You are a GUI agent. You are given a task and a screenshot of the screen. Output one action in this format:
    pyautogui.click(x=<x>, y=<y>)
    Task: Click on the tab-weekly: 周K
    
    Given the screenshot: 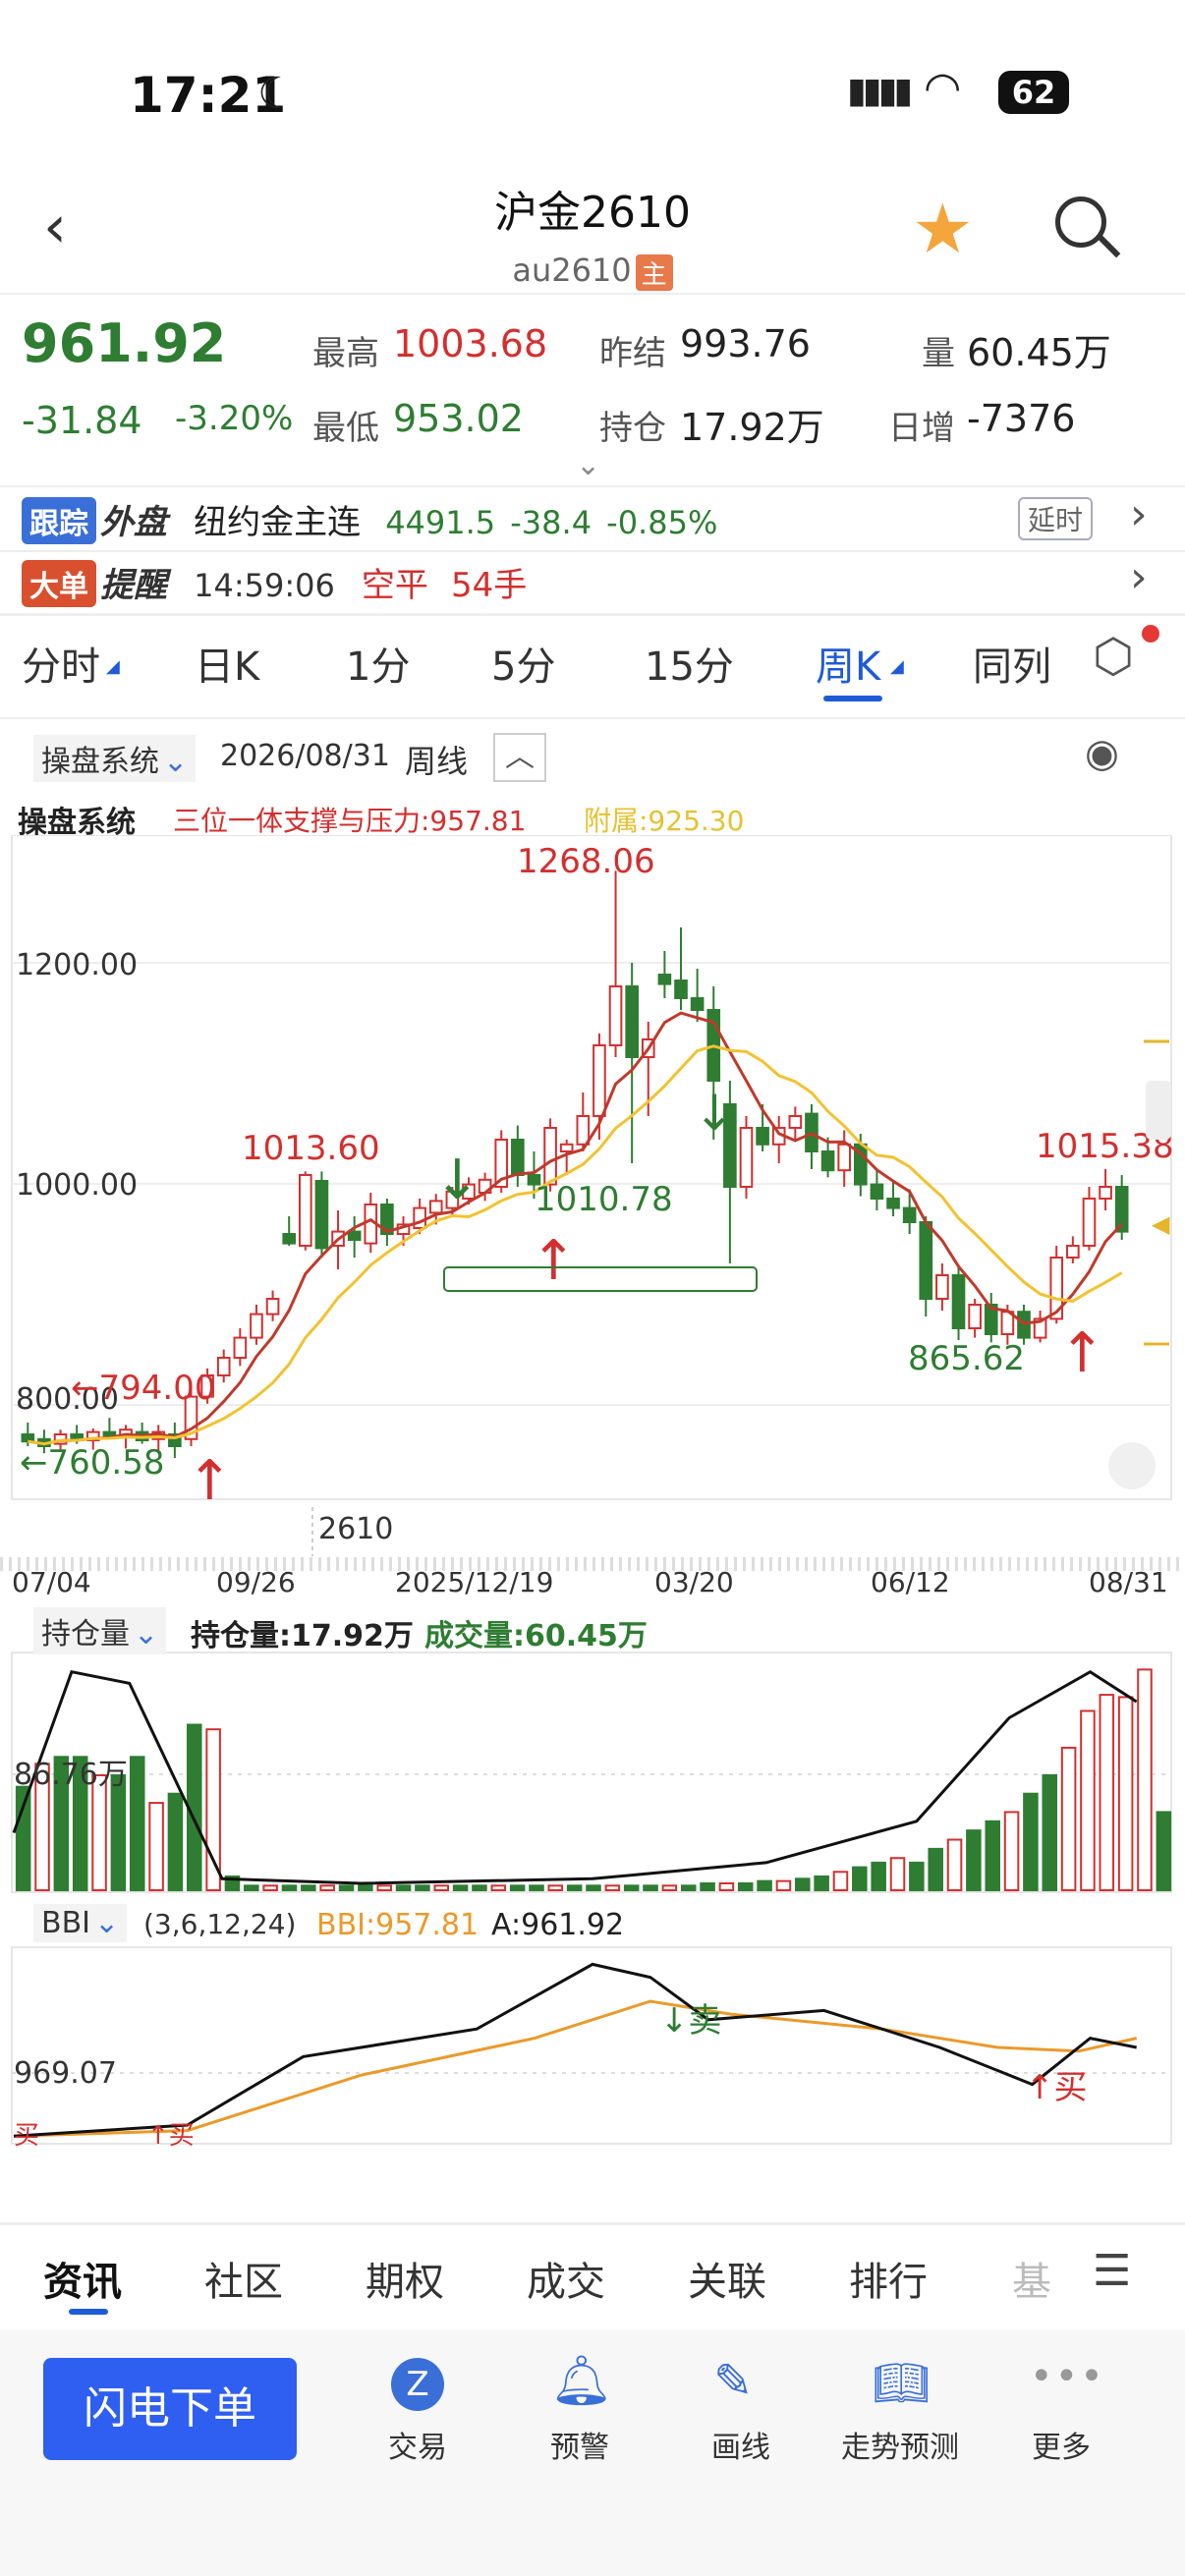 What is the action you would take?
    pyautogui.click(x=848, y=663)
    